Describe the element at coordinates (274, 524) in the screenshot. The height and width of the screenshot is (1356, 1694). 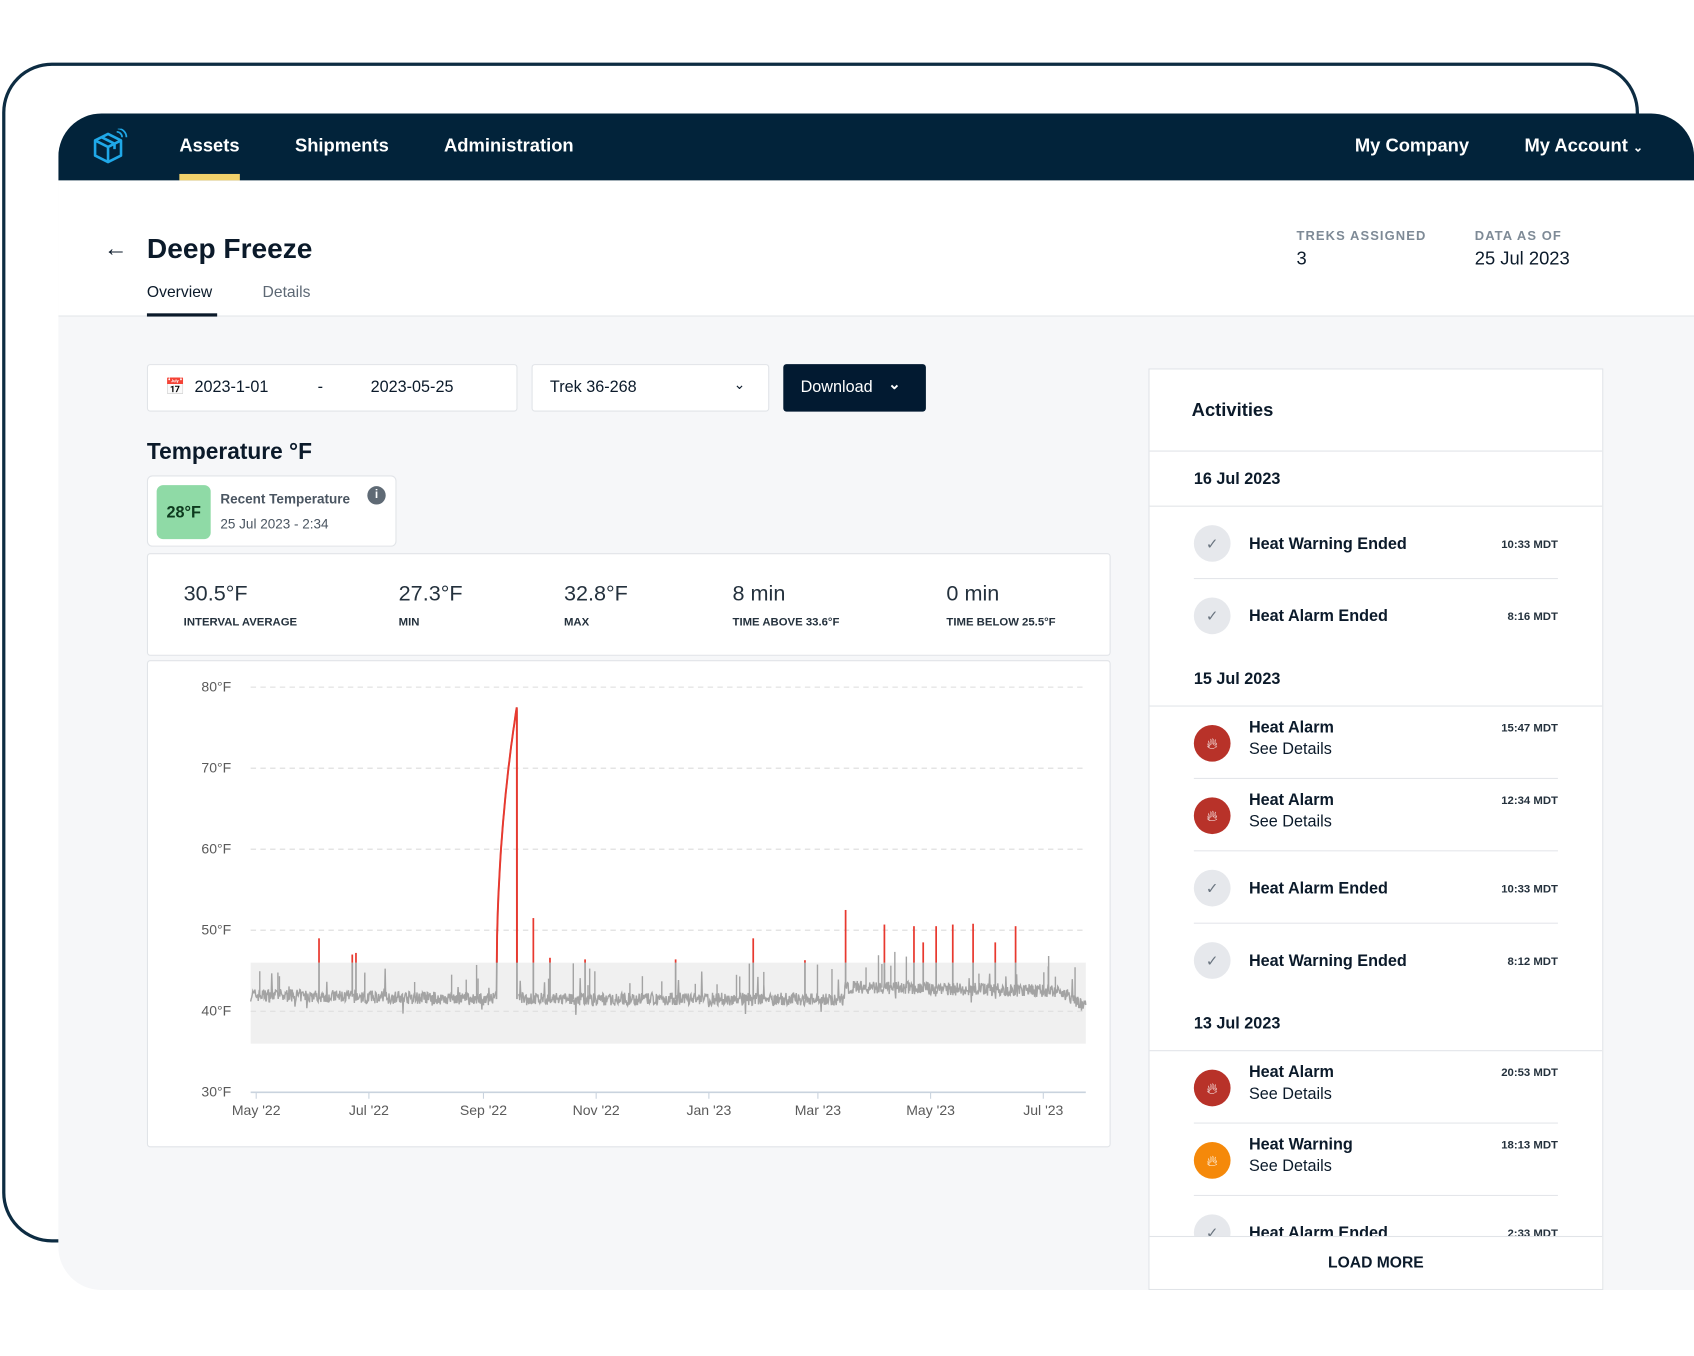
I see `recent-temperature-time: 25 Jul 2023 - 2:34` at that location.